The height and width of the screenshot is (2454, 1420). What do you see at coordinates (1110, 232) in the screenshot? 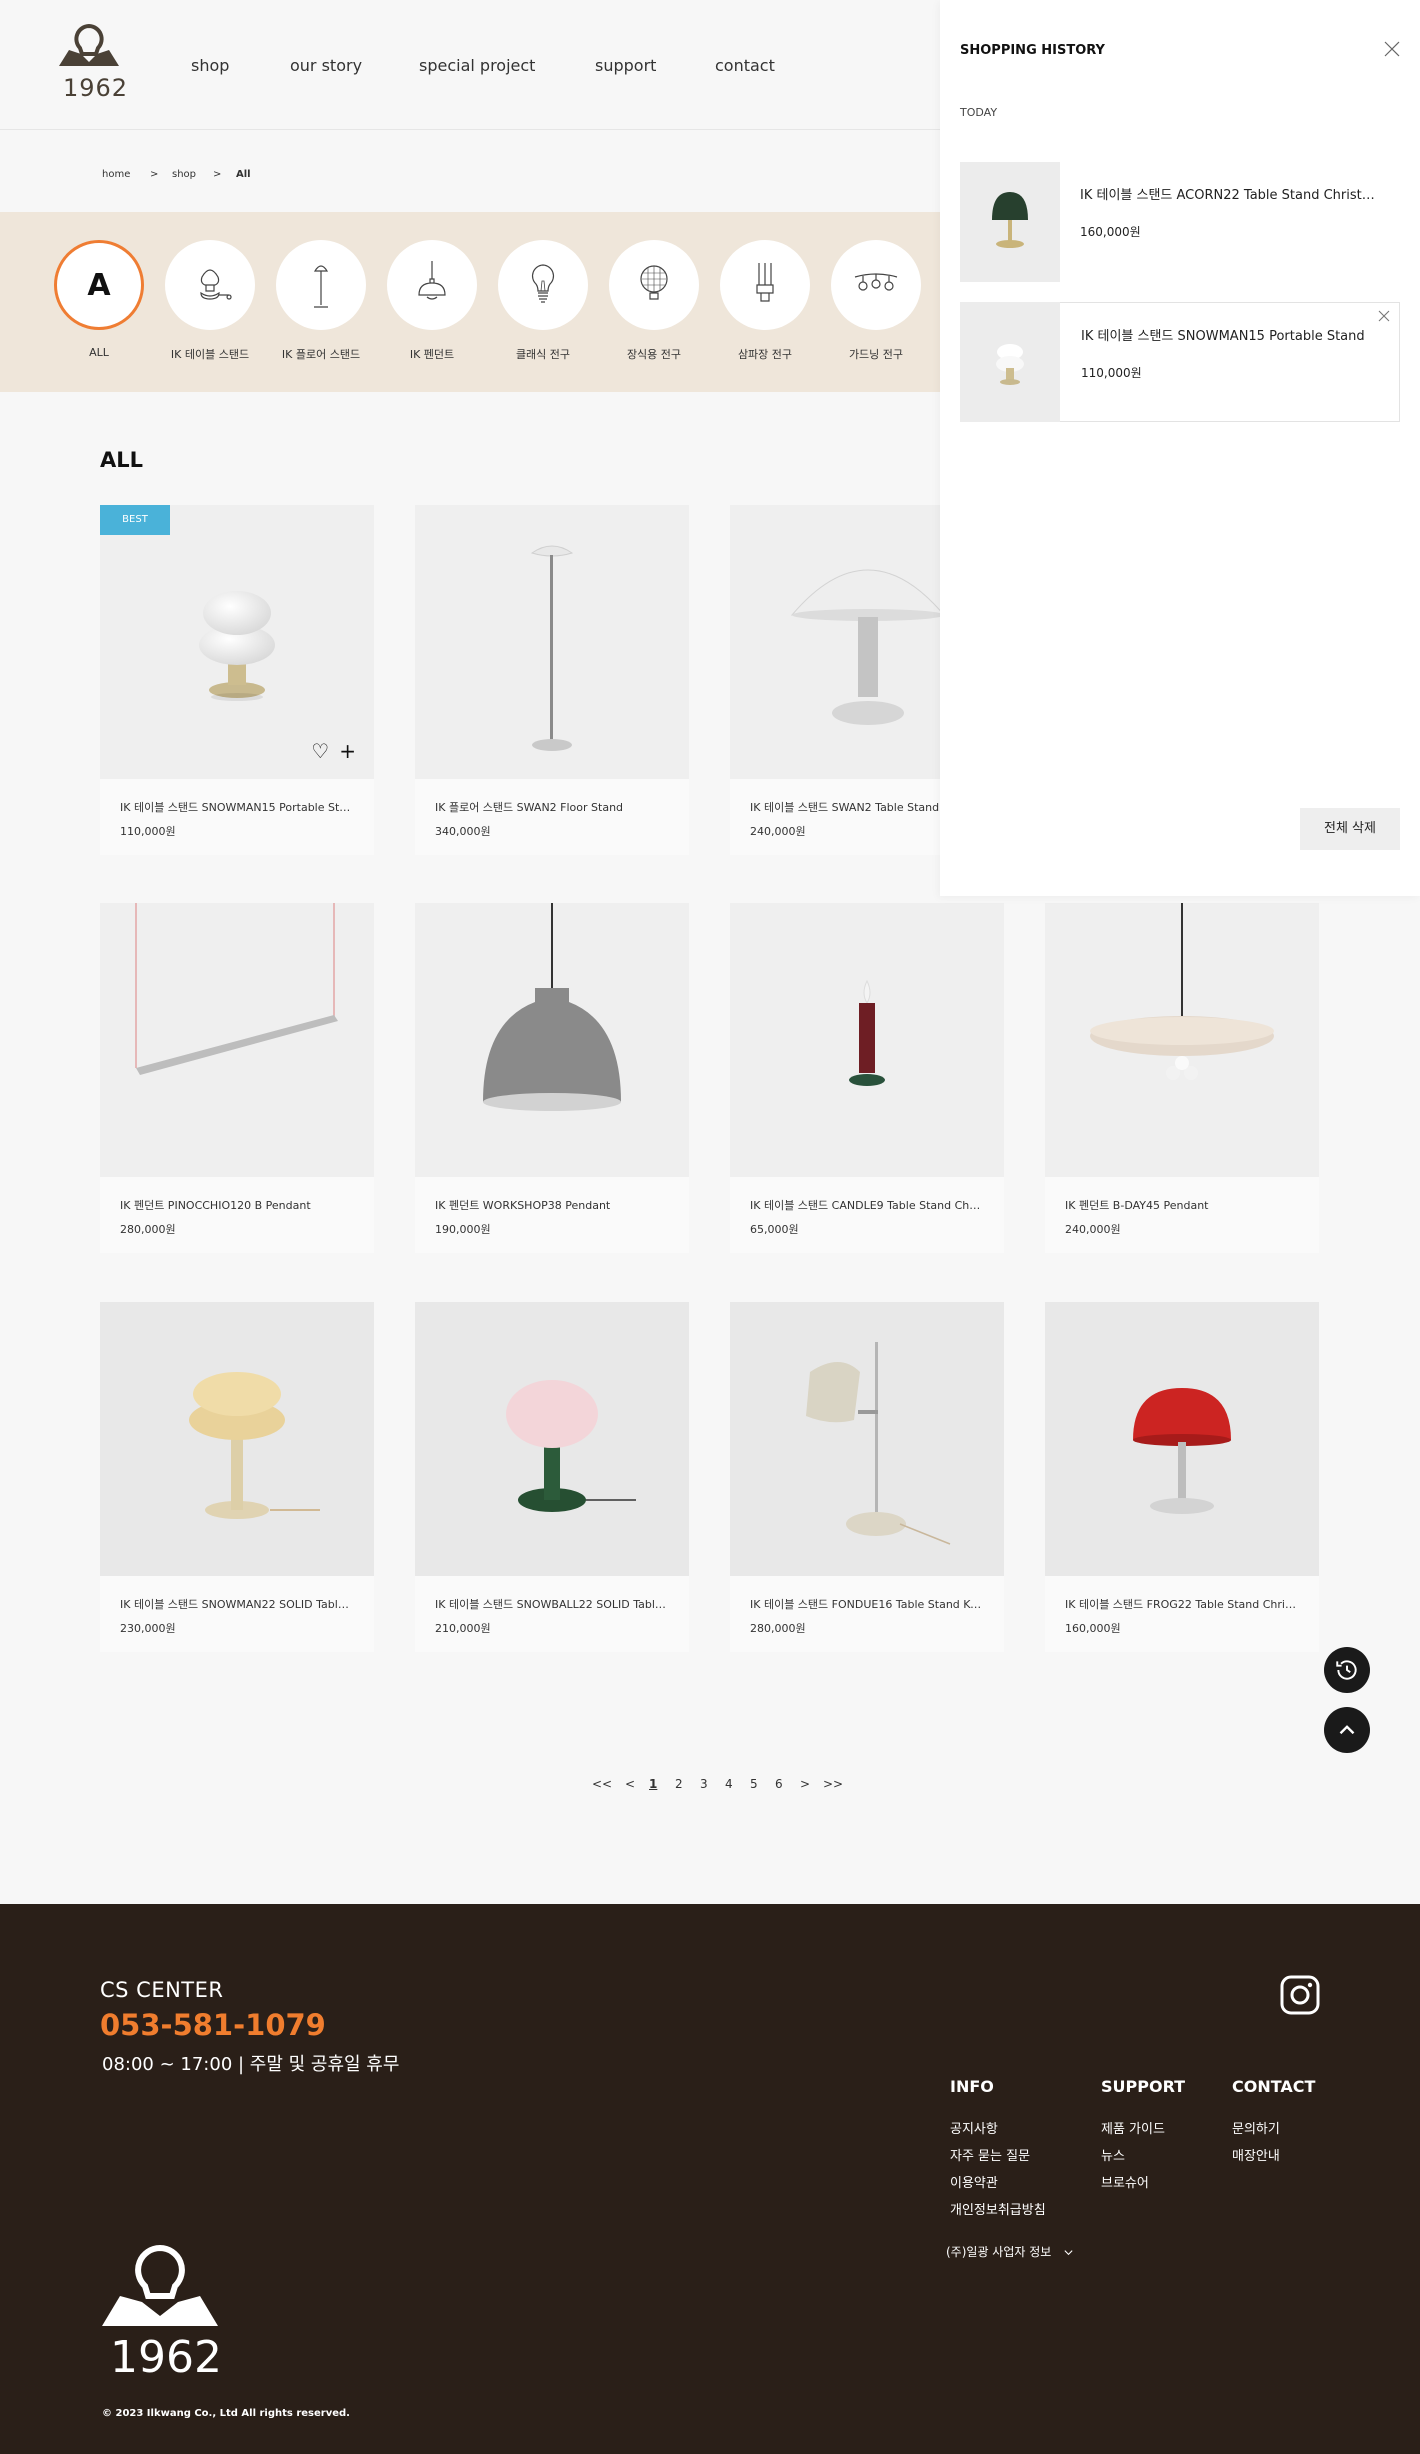
I see `history-item-price: 160,000원` at bounding box center [1110, 232].